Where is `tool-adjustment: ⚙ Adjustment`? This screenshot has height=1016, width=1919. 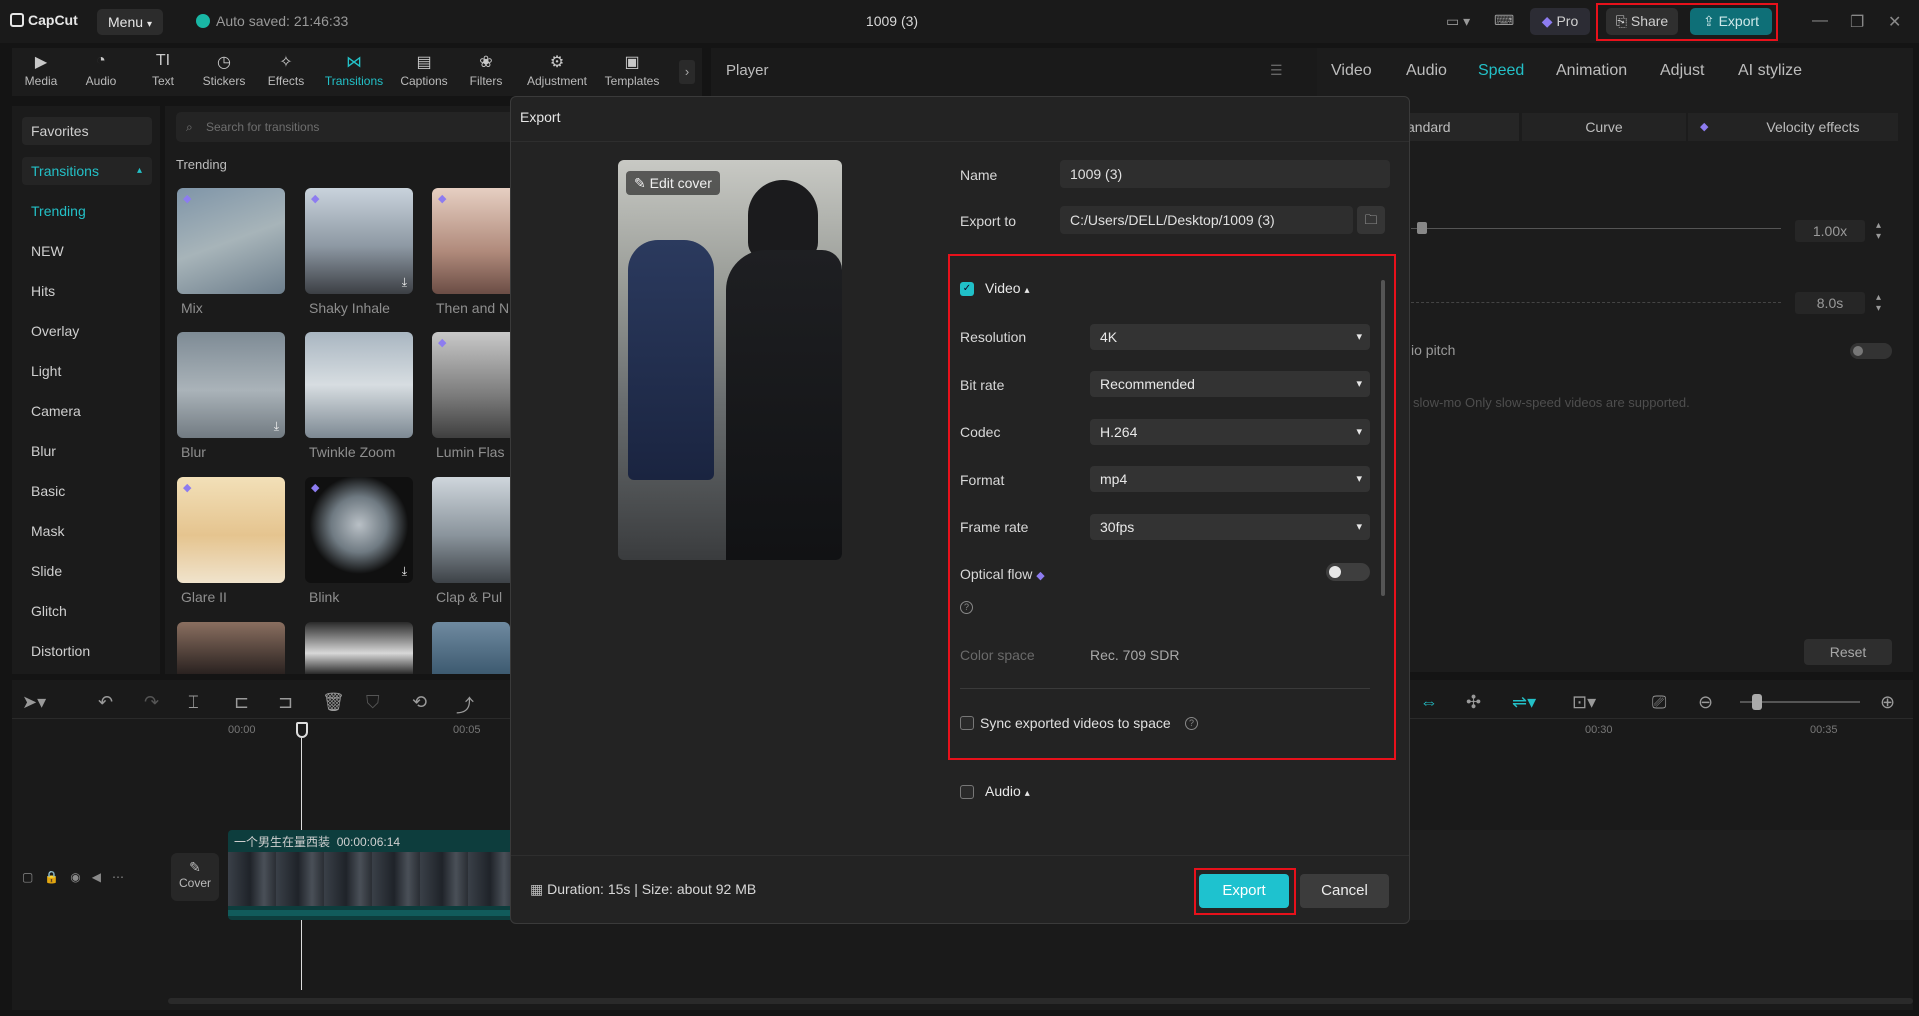 tool-adjustment: ⚙ Adjustment is located at coordinates (557, 70).